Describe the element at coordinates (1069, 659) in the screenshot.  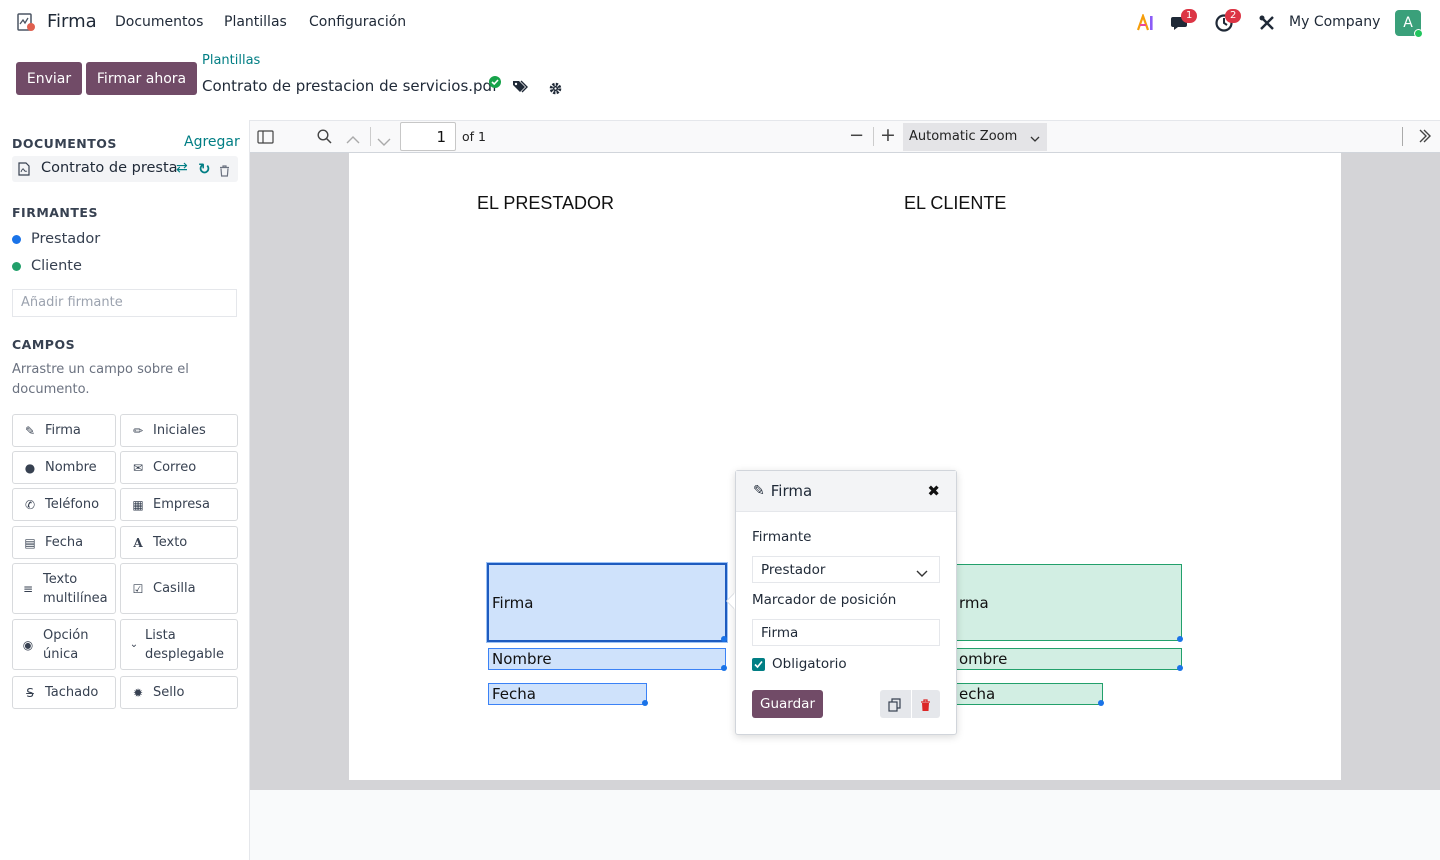
I see `name-field-cliente: ombre` at that location.